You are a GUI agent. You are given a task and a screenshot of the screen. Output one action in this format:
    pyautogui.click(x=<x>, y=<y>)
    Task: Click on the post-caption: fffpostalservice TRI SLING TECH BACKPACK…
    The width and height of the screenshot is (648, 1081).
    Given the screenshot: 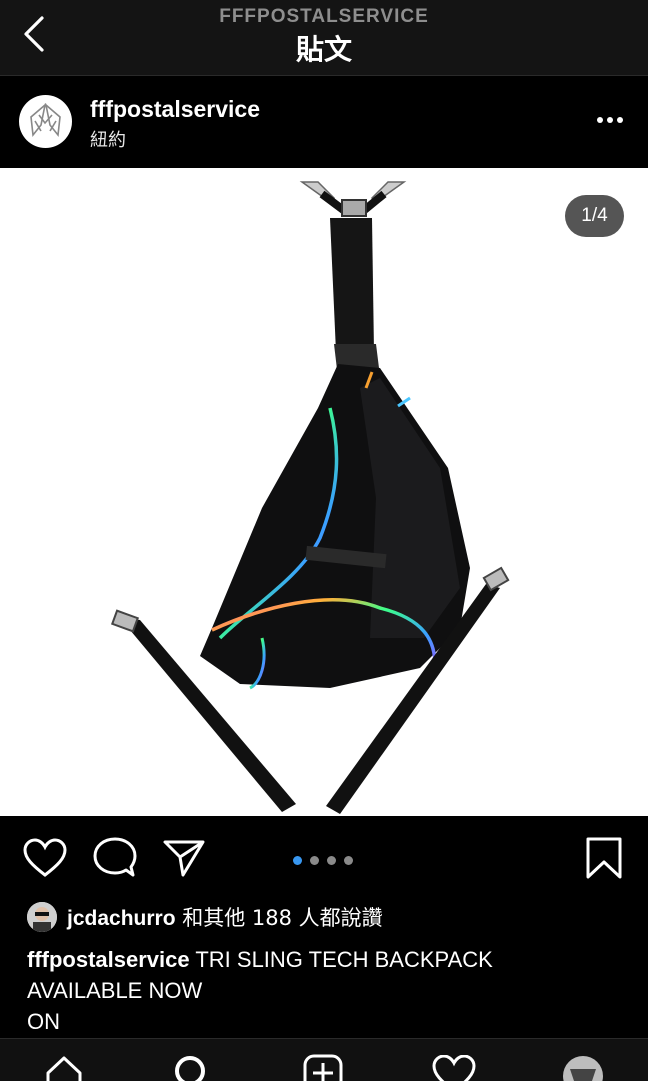 What is the action you would take?
    pyautogui.click(x=327, y=990)
    